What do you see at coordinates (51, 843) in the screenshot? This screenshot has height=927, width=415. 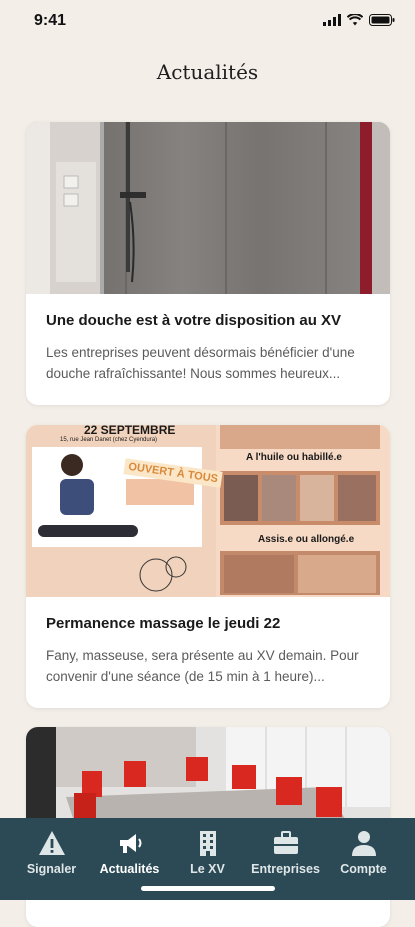 I see `warning-icon` at bounding box center [51, 843].